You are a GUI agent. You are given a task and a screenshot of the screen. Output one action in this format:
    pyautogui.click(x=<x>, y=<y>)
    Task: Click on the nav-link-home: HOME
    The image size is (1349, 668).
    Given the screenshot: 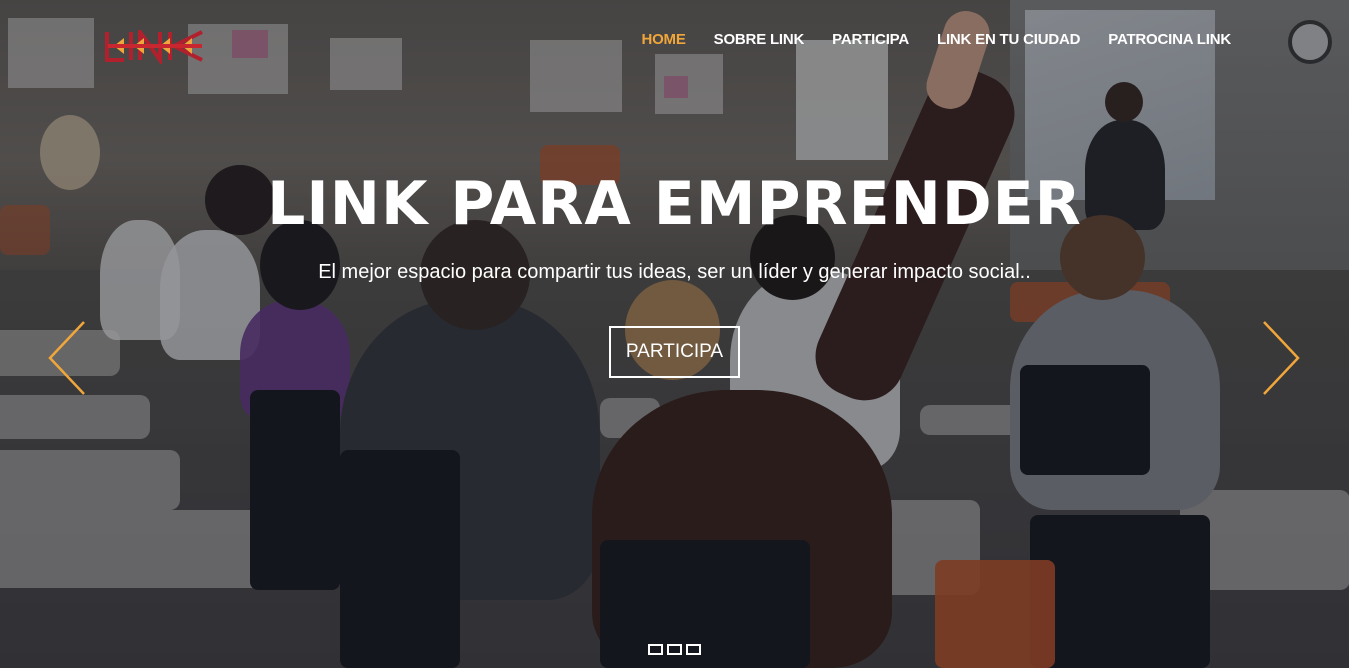 What is the action you would take?
    pyautogui.click(x=663, y=40)
    